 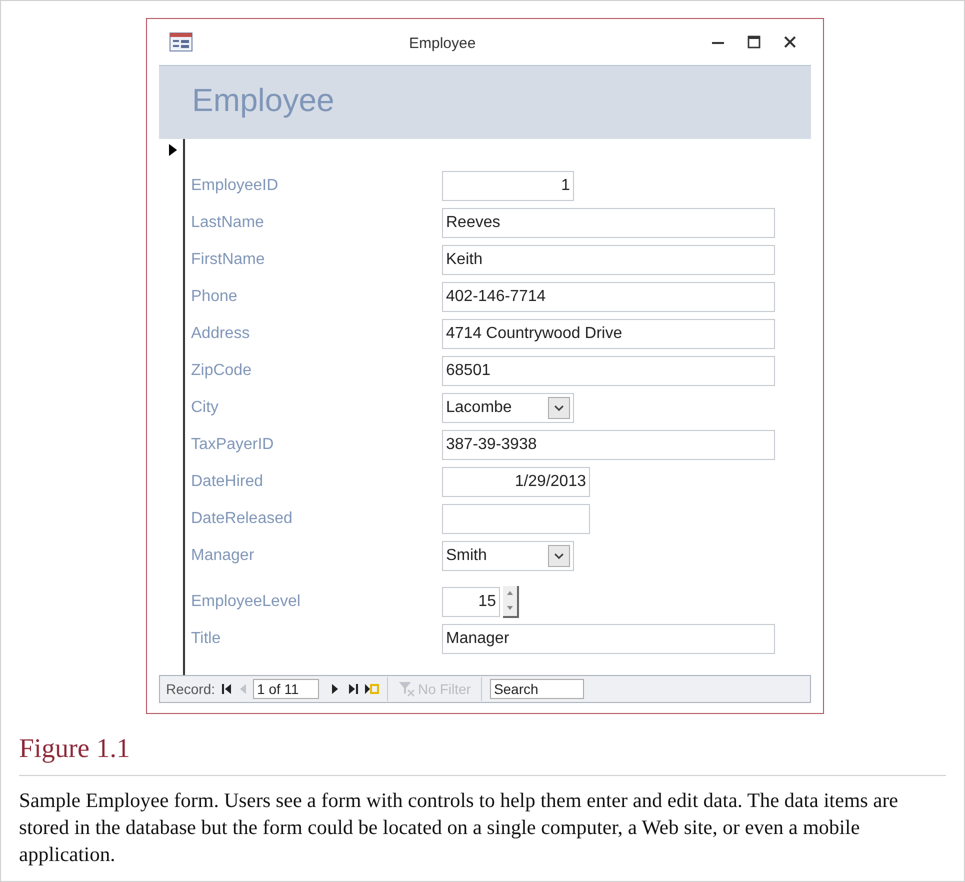 I want to click on input-field: 402-146-7714, so click(x=608, y=297).